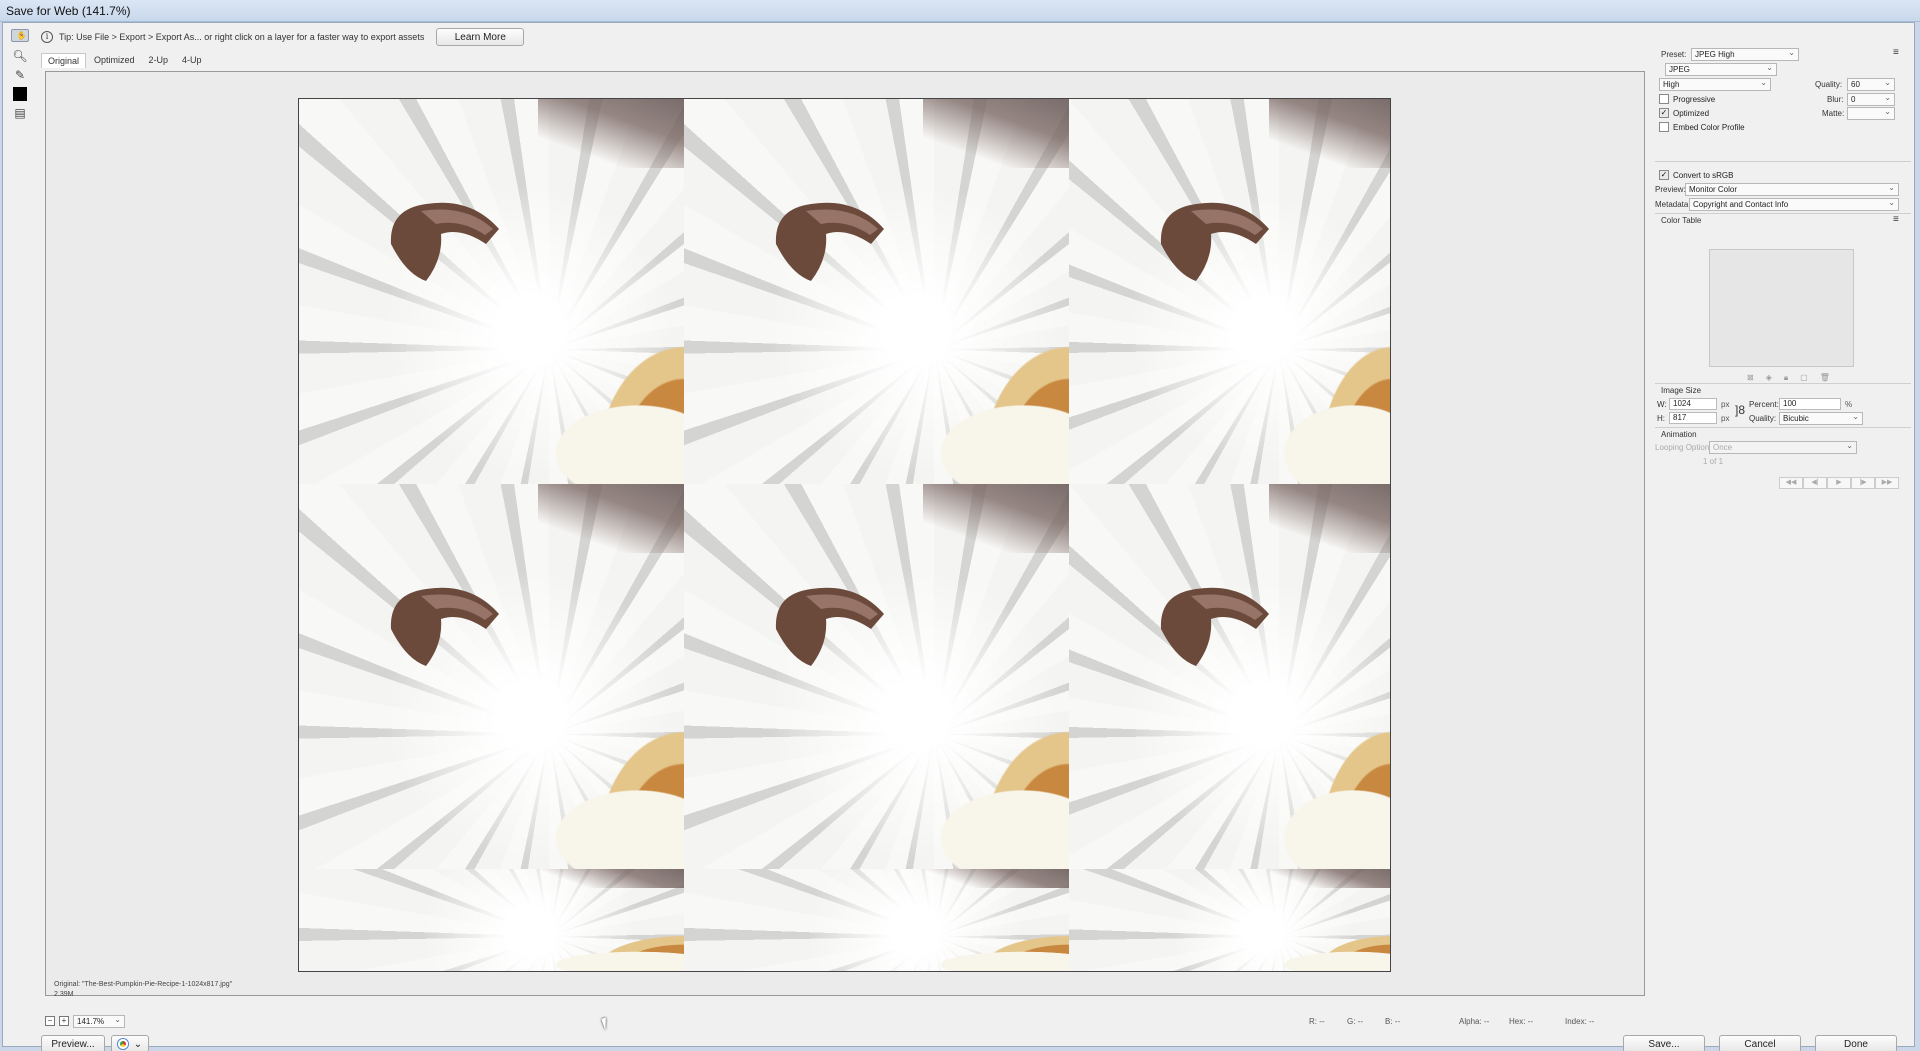 This screenshot has height=1051, width=1920. I want to click on height-unit: px, so click(1725, 418).